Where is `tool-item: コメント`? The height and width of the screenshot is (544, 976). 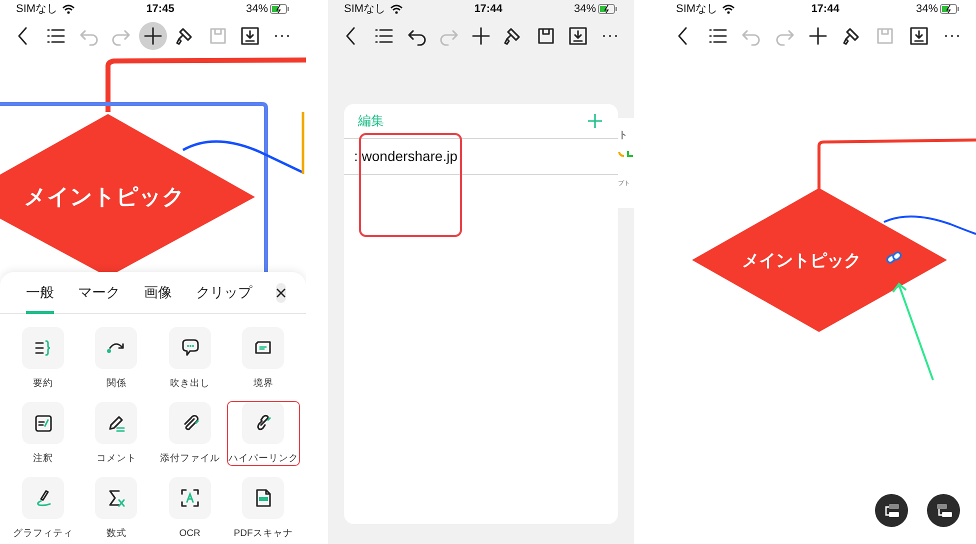 tool-item: コメント is located at coordinates (116, 433).